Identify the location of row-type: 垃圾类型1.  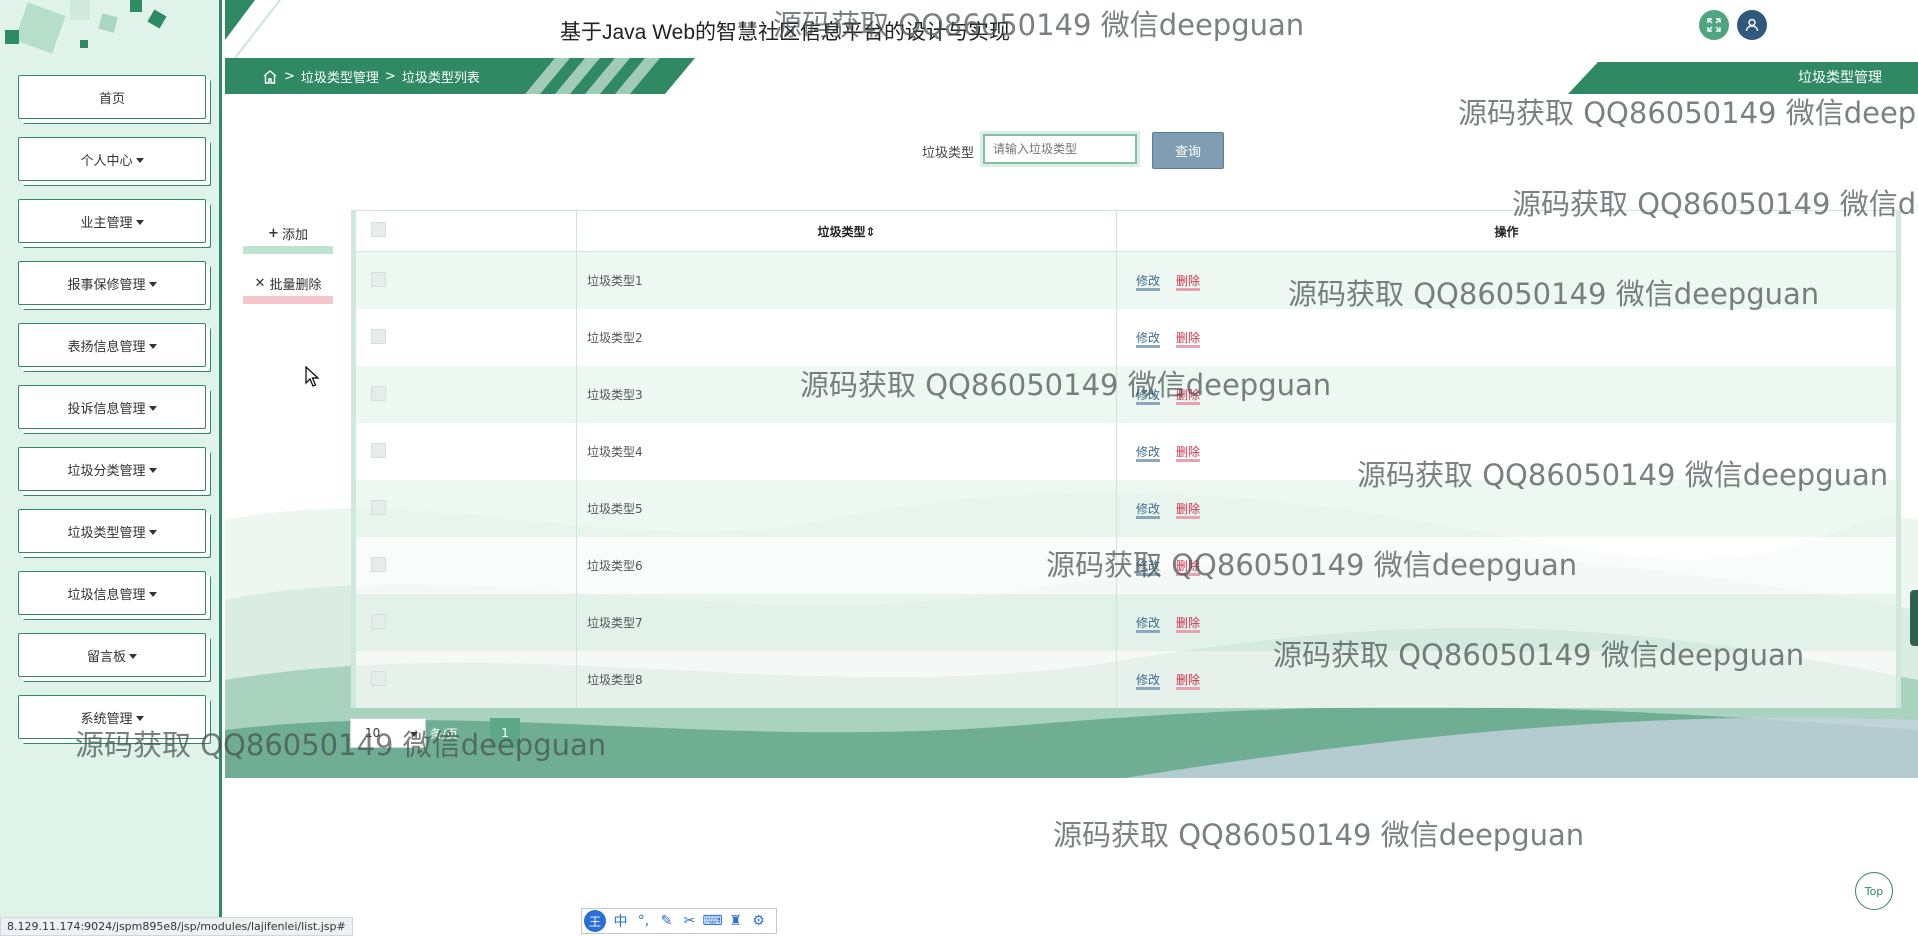
(846, 280).